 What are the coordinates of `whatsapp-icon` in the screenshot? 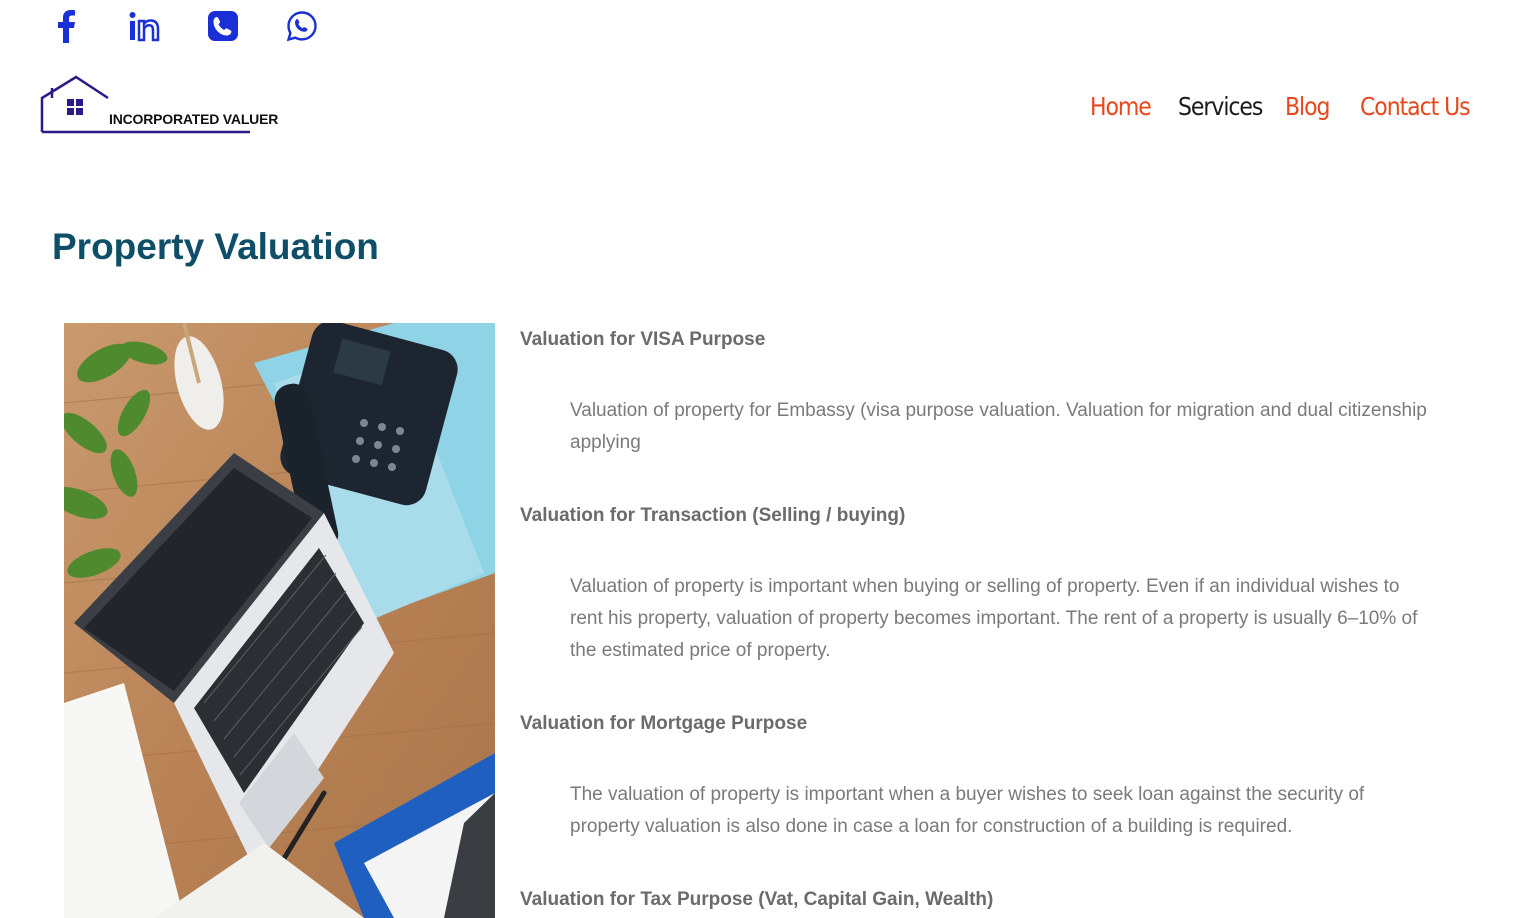 It's located at (302, 26).